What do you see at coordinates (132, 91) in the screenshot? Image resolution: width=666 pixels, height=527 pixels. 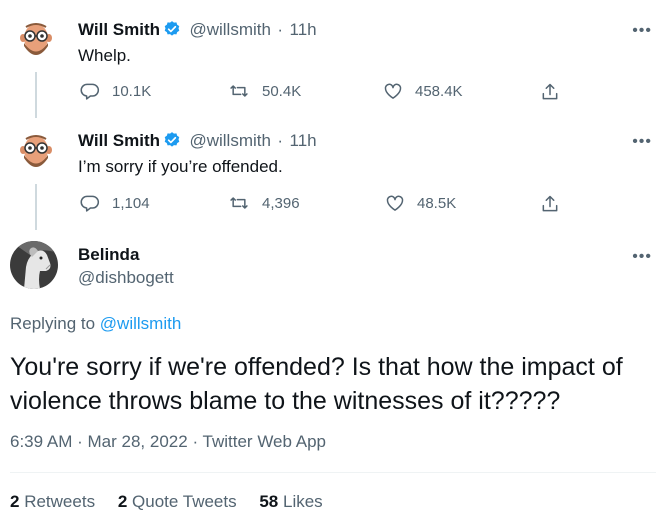 I see `reply-count: 10.1K` at bounding box center [132, 91].